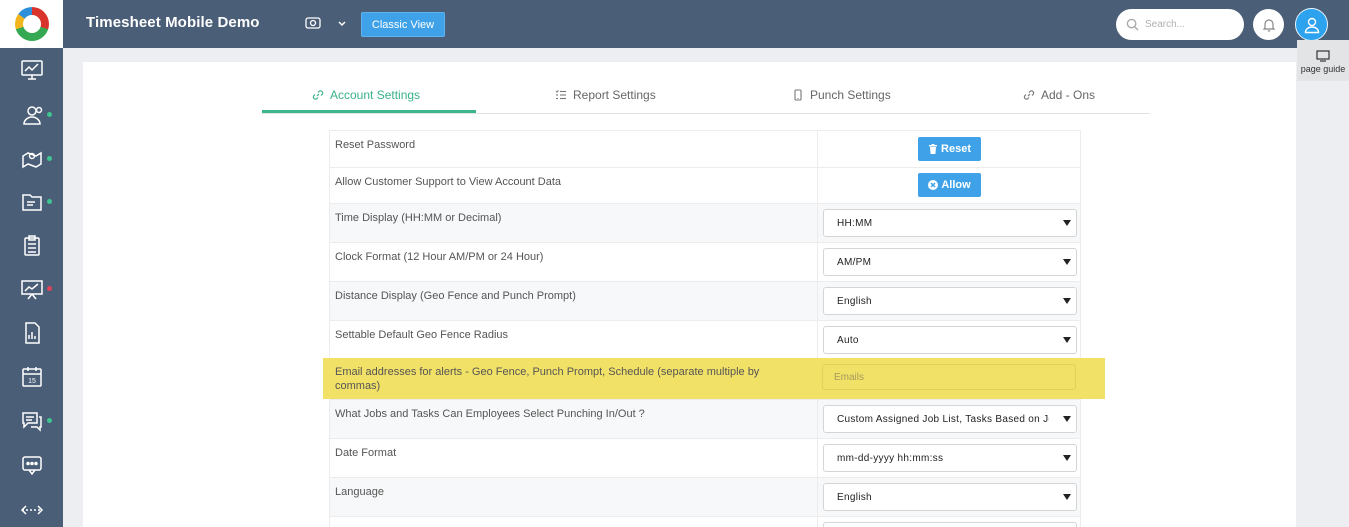 The width and height of the screenshot is (1349, 527). I want to click on select-value: HH:MM, so click(855, 223).